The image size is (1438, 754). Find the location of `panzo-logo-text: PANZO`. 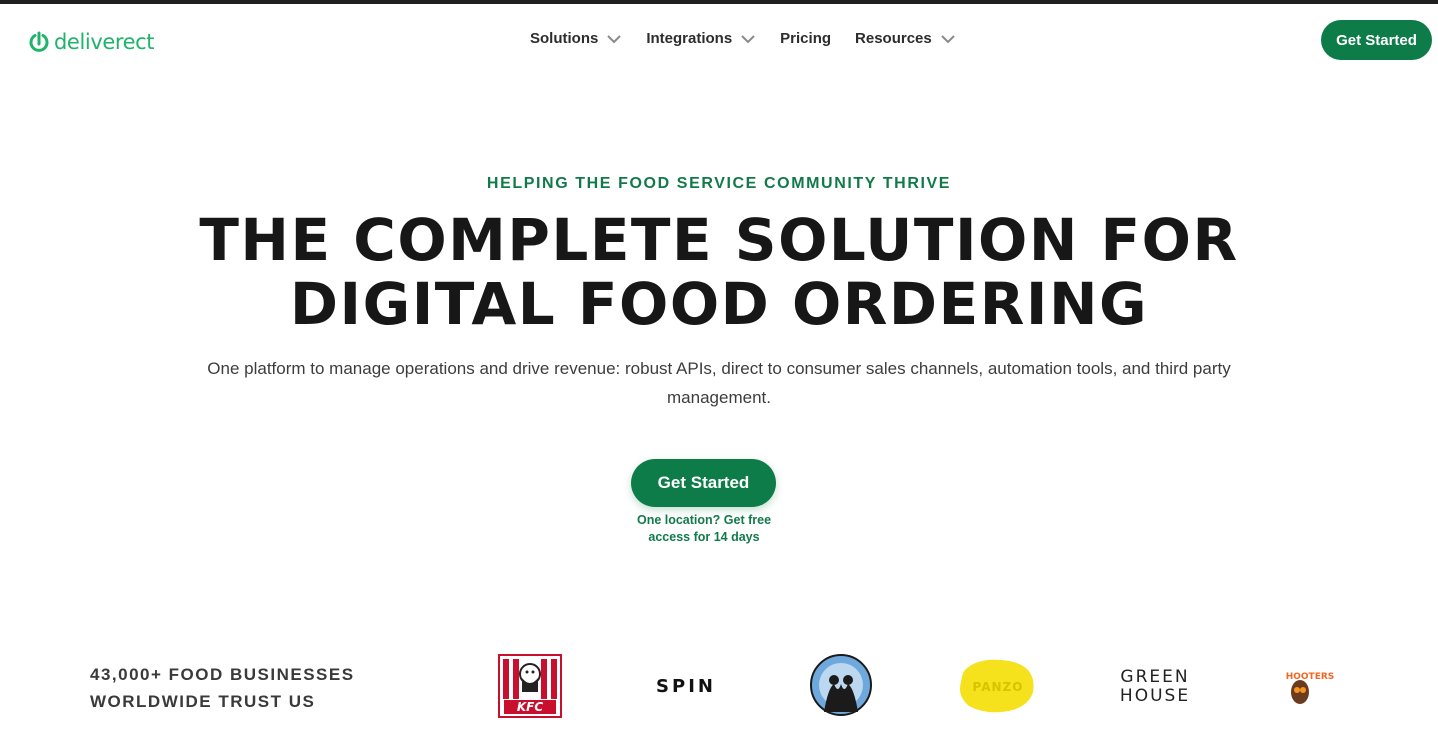

panzo-logo-text: PANZO is located at coordinates (998, 687).